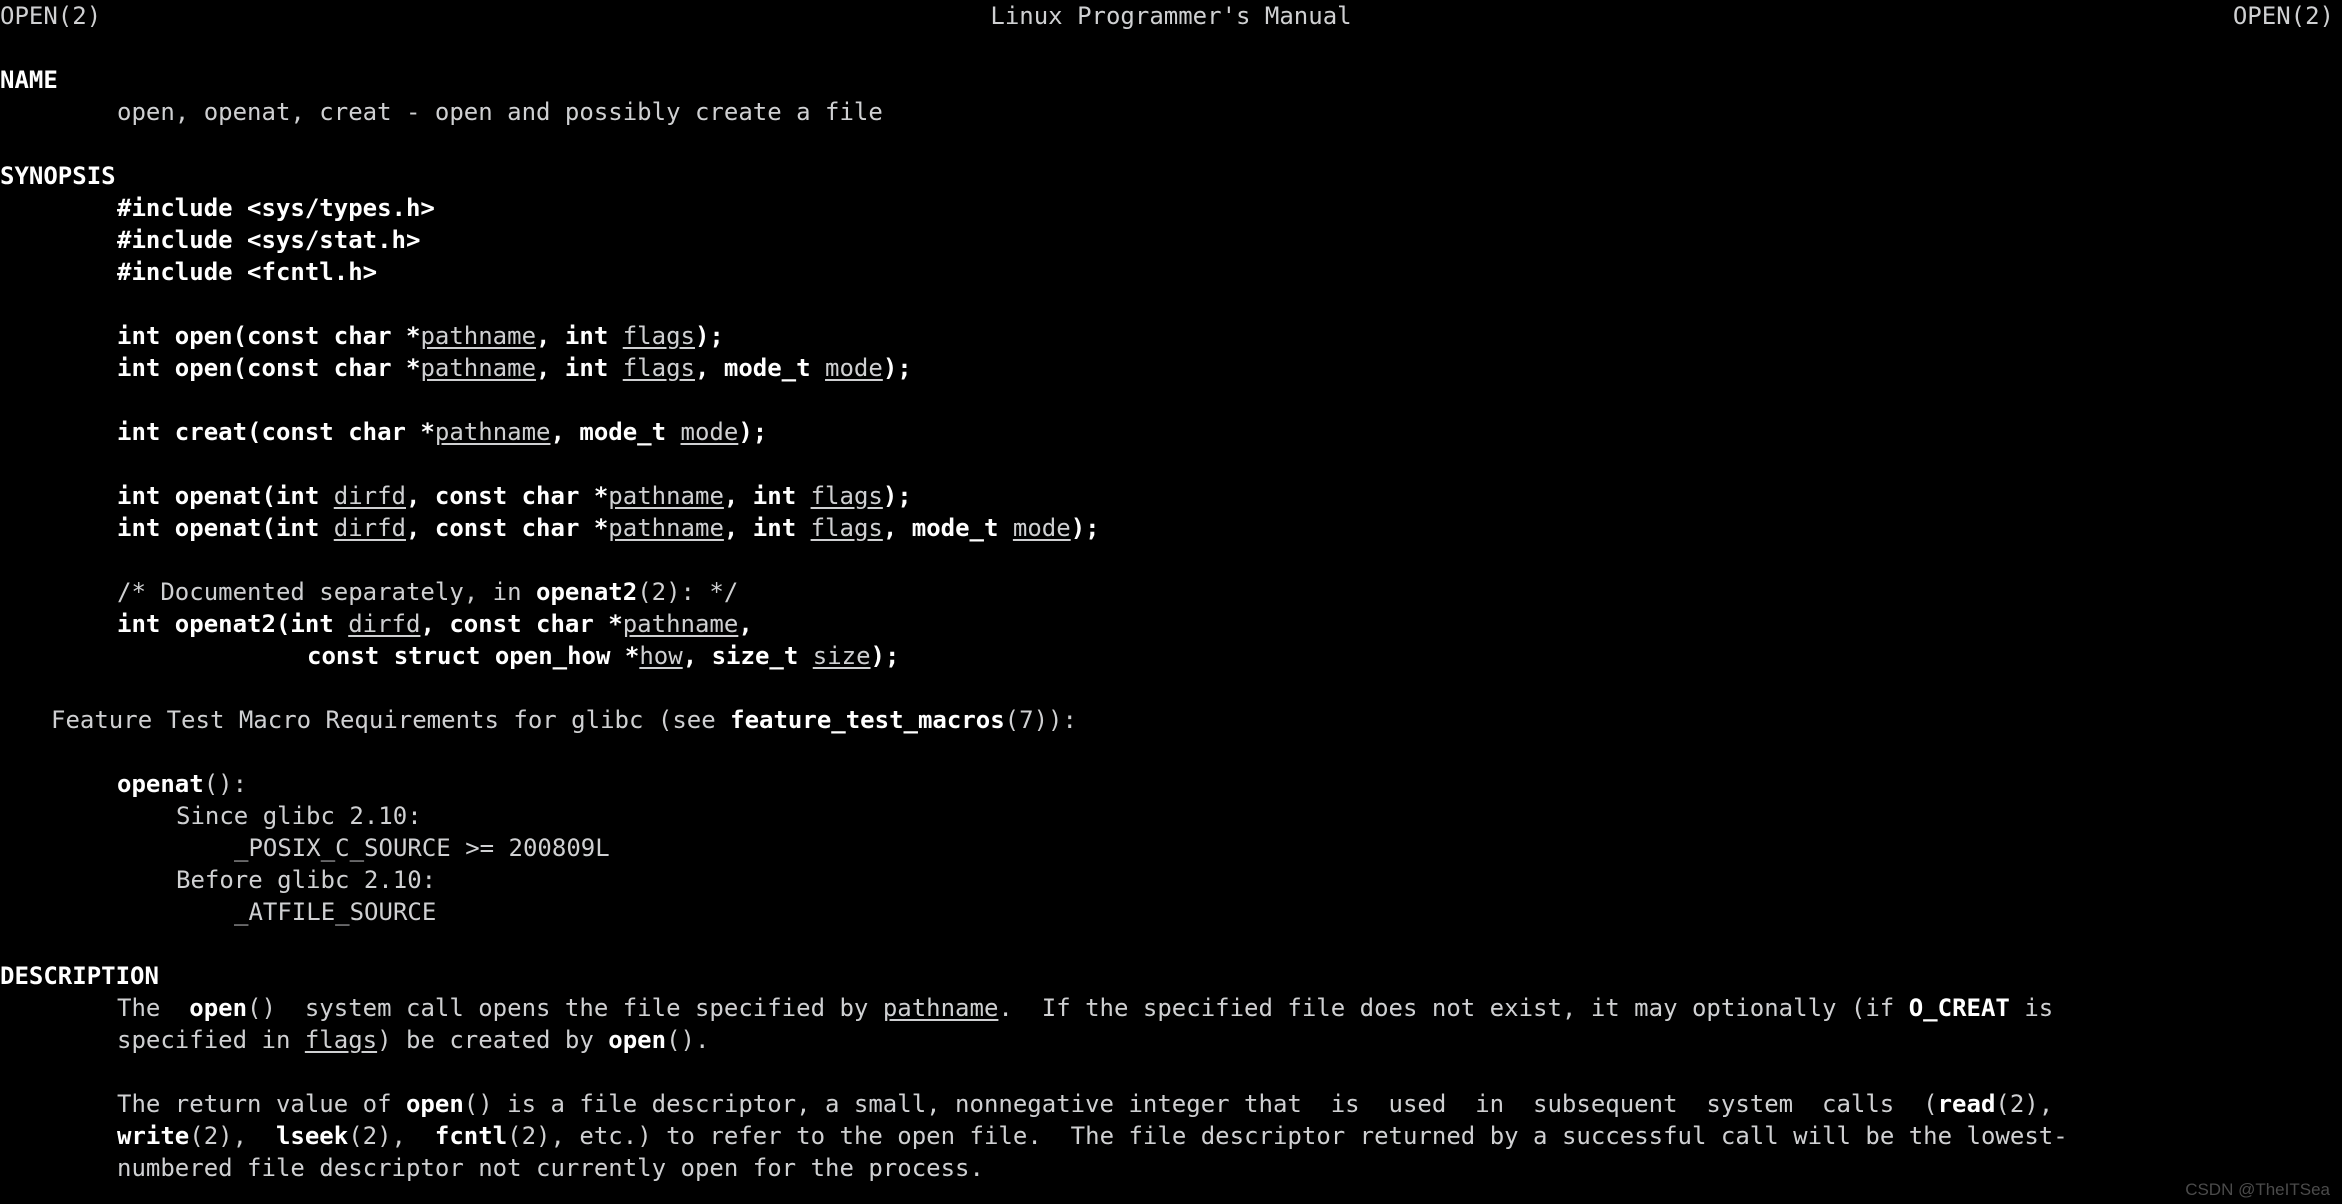  What do you see at coordinates (507, 496) in the screenshot?
I see `openat1-mid1: , const char *` at bounding box center [507, 496].